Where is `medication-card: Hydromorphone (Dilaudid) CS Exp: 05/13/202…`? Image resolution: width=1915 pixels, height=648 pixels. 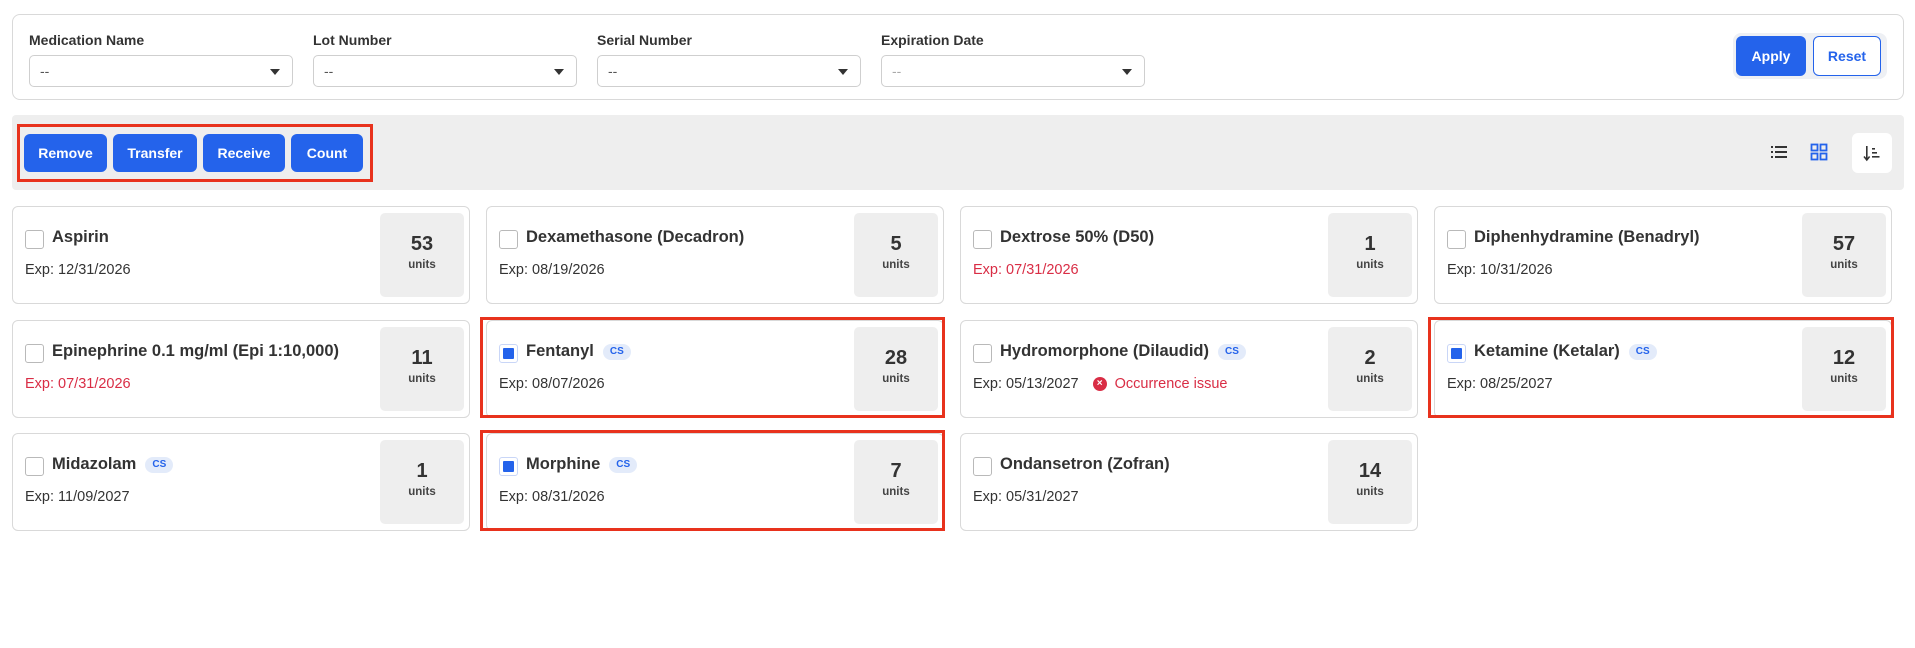 medication-card: Hydromorphone (Dilaudid) CS Exp: 05/13/202… is located at coordinates (1189, 369).